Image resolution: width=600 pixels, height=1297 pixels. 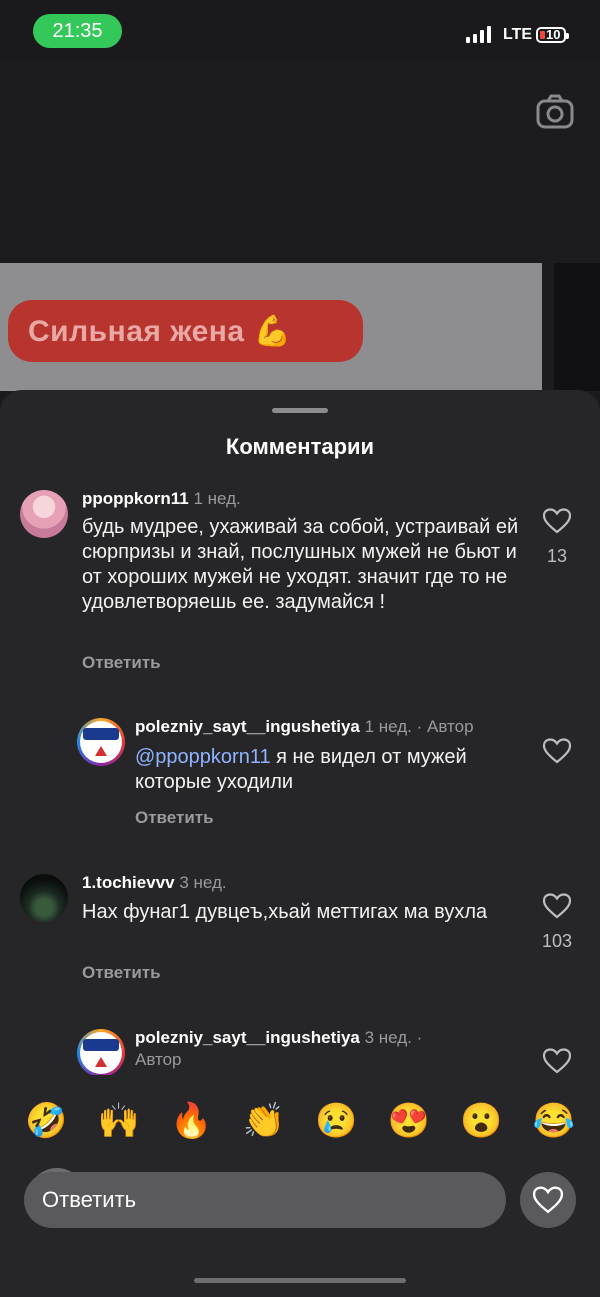 I want to click on battery-icon: 10, so click(x=552, y=35).